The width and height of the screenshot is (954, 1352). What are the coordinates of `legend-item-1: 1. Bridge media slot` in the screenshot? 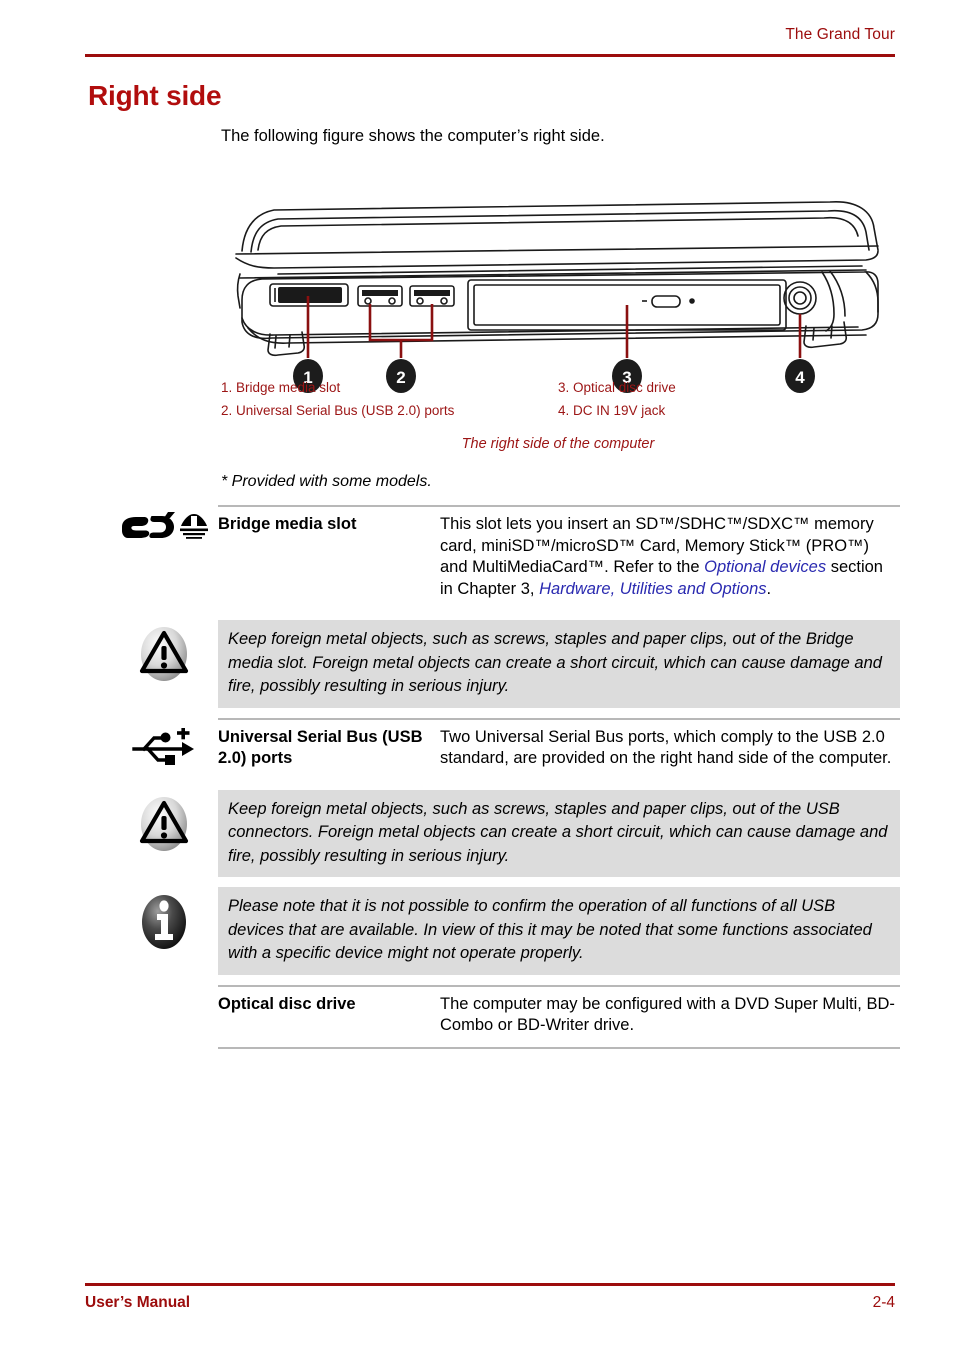 It's located at (281, 387).